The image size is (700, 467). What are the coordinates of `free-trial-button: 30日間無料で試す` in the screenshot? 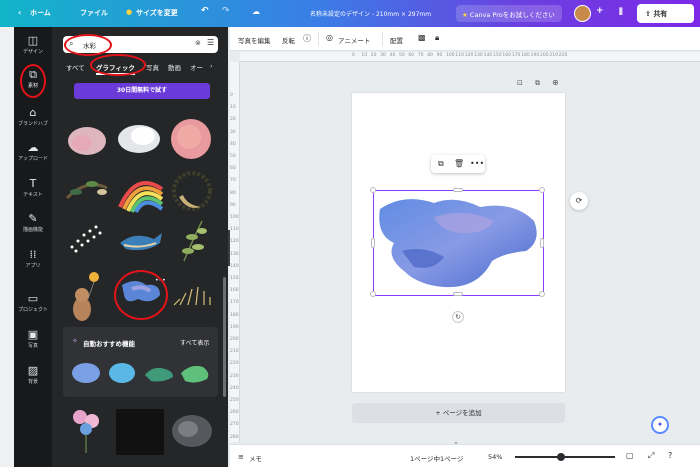 It's located at (142, 91).